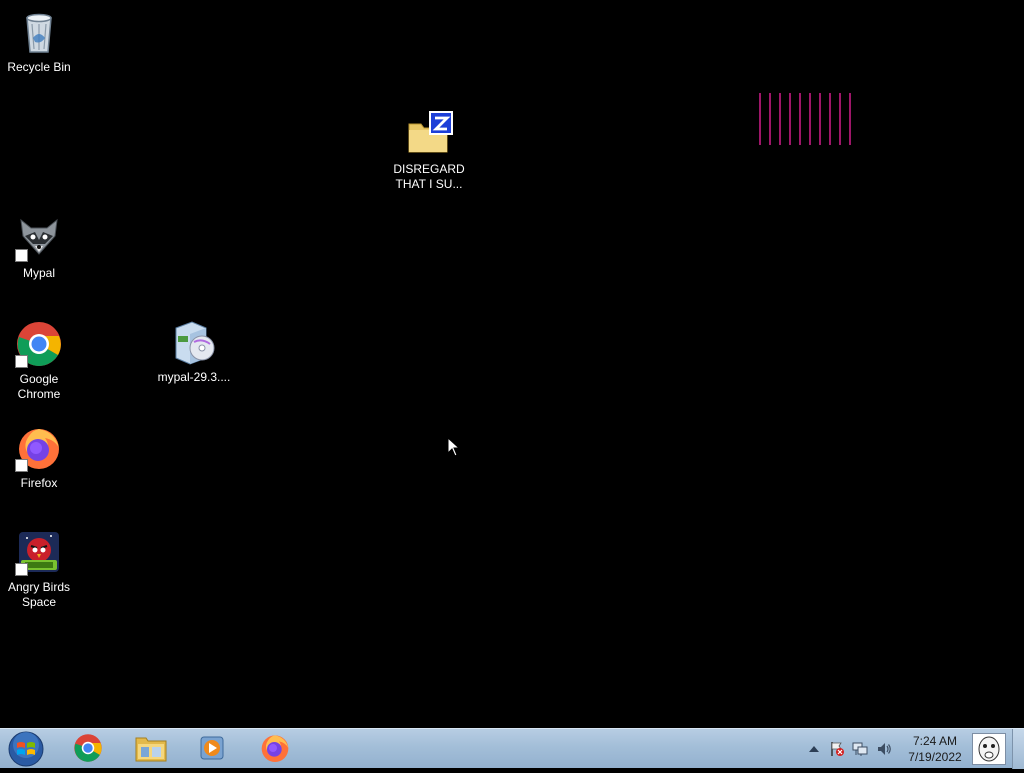 The width and height of the screenshot is (1024, 773). I want to click on desktop-icon-label: Firefox, so click(39, 483).